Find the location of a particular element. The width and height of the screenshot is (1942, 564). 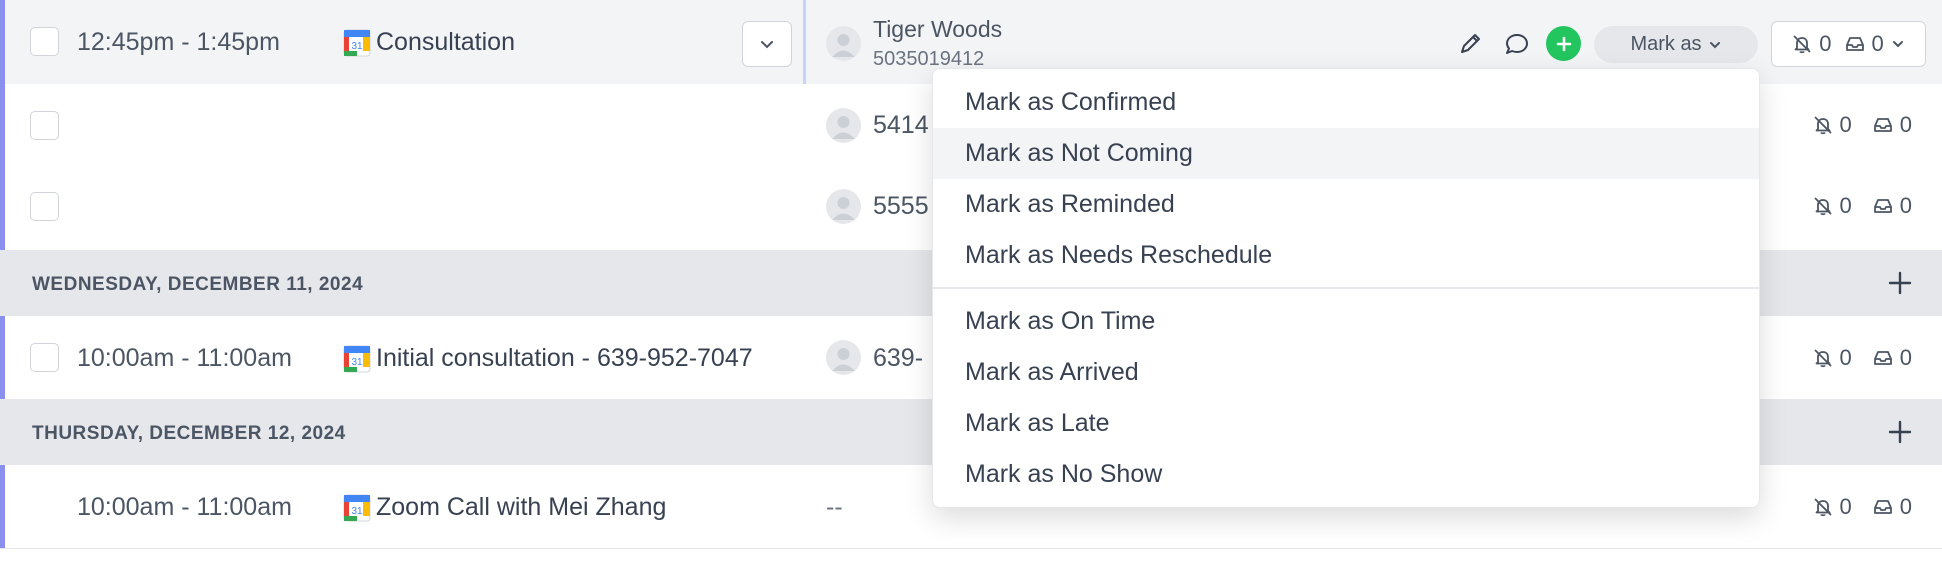

contact-name: Tiger Woods is located at coordinates (937, 29).